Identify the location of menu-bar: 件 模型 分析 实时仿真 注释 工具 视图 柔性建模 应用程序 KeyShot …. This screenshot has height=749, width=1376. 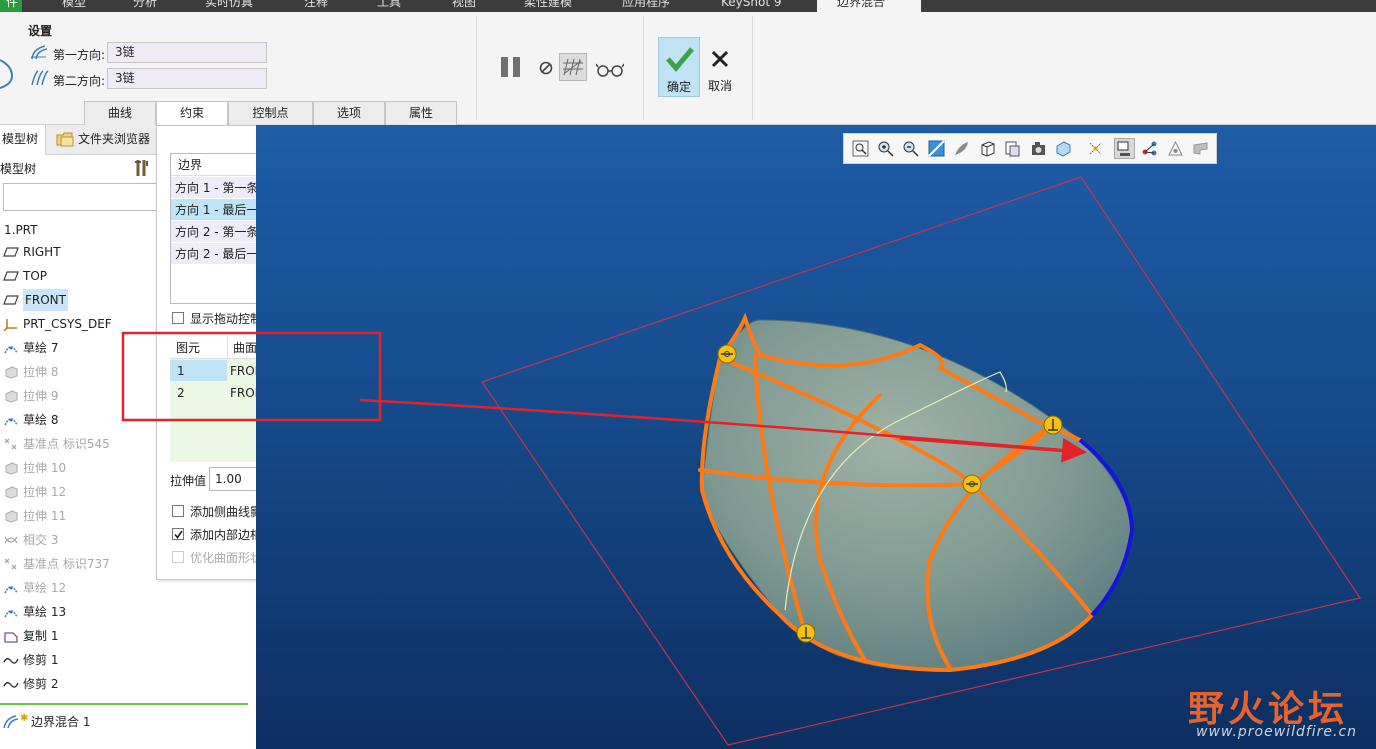
(688, 6).